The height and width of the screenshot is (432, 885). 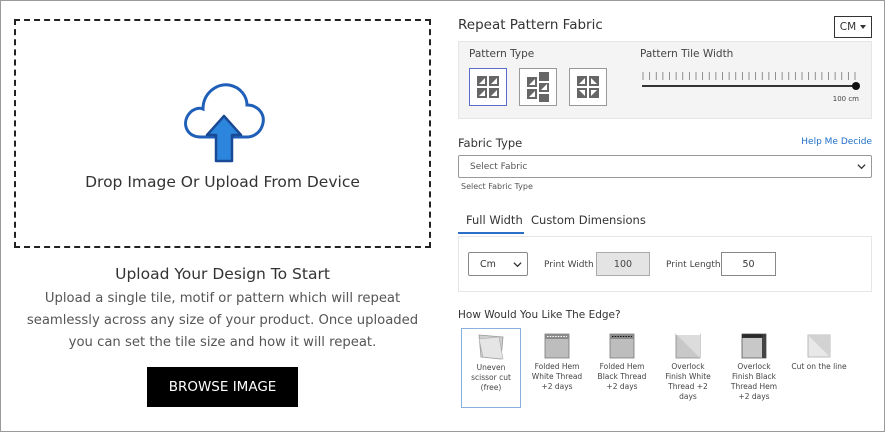 I want to click on unit-dropdown-value: CM, so click(x=848, y=27).